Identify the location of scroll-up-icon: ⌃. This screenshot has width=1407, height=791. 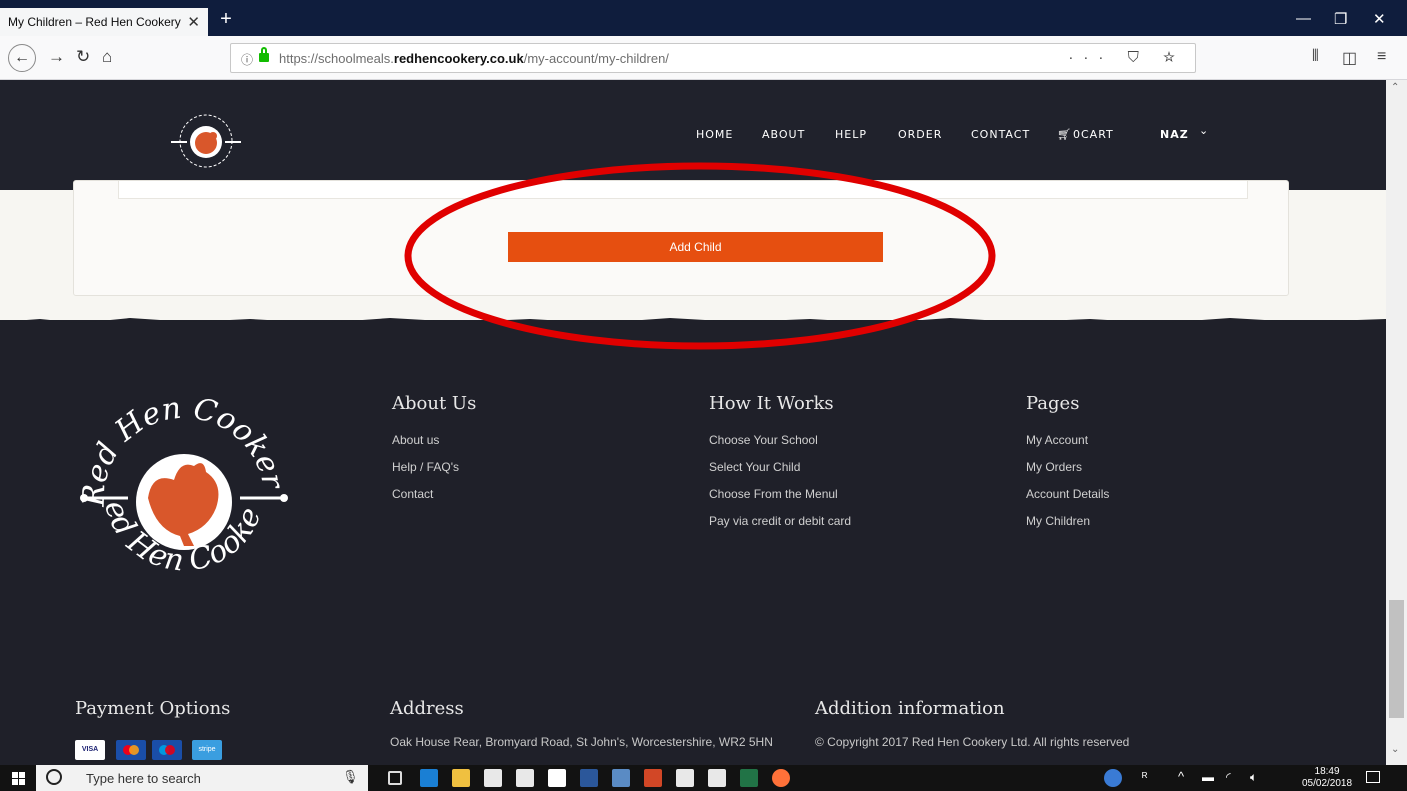
(1395, 87).